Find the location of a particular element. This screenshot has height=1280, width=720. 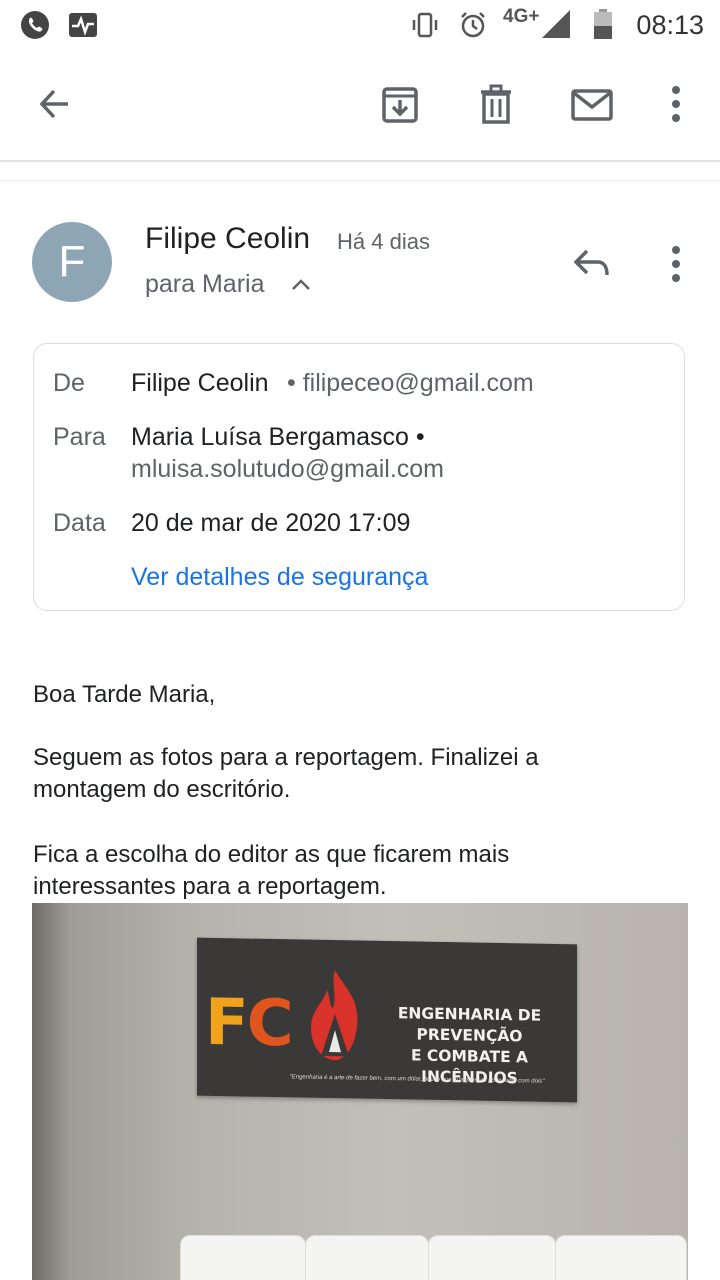

delete-button is located at coordinates (496, 104).